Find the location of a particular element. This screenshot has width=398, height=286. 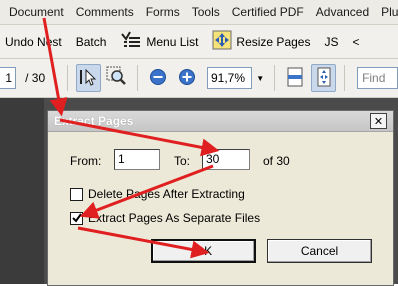

select-cursor-icon is located at coordinates (88, 78).